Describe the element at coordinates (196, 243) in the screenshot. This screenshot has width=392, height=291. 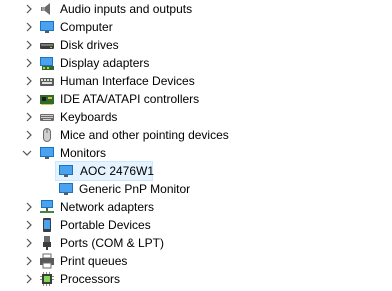
I see `tree-item-ports-com-lpt: Ports (COM & LPT)` at that location.